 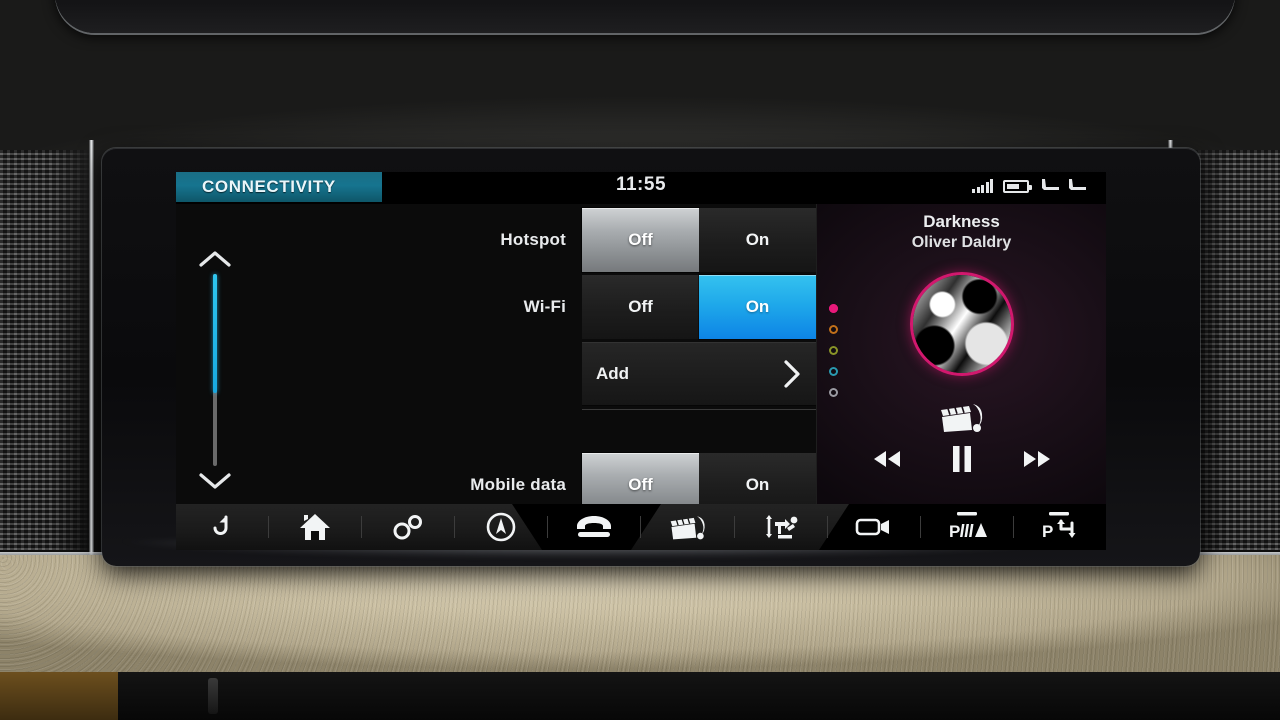 What do you see at coordinates (699, 409) in the screenshot?
I see `list-divider` at bounding box center [699, 409].